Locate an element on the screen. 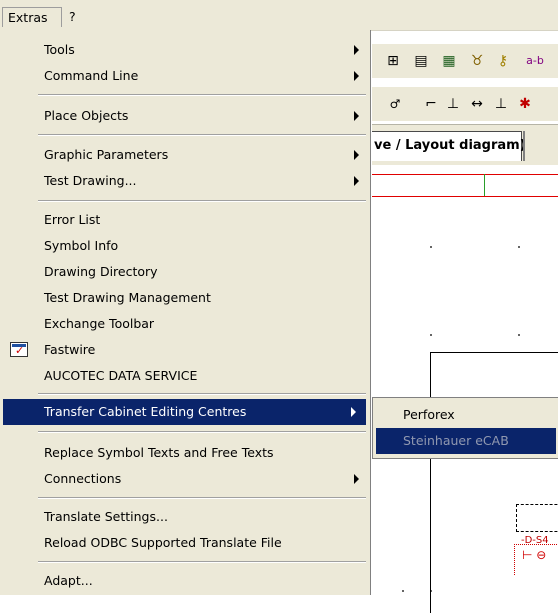 This screenshot has height=613, width=558. tab-divider is located at coordinates (524, 146).